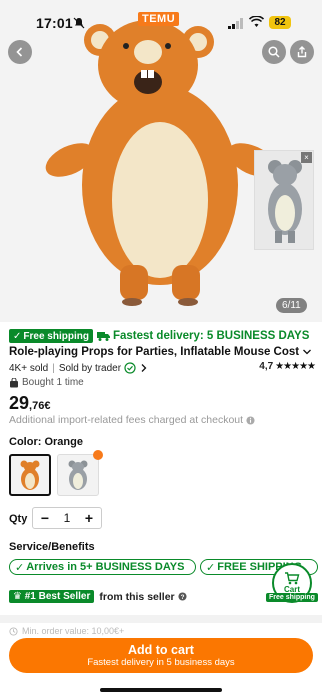  Describe the element at coordinates (144, 368) in the screenshot. I see `chevron-right-icon` at that location.